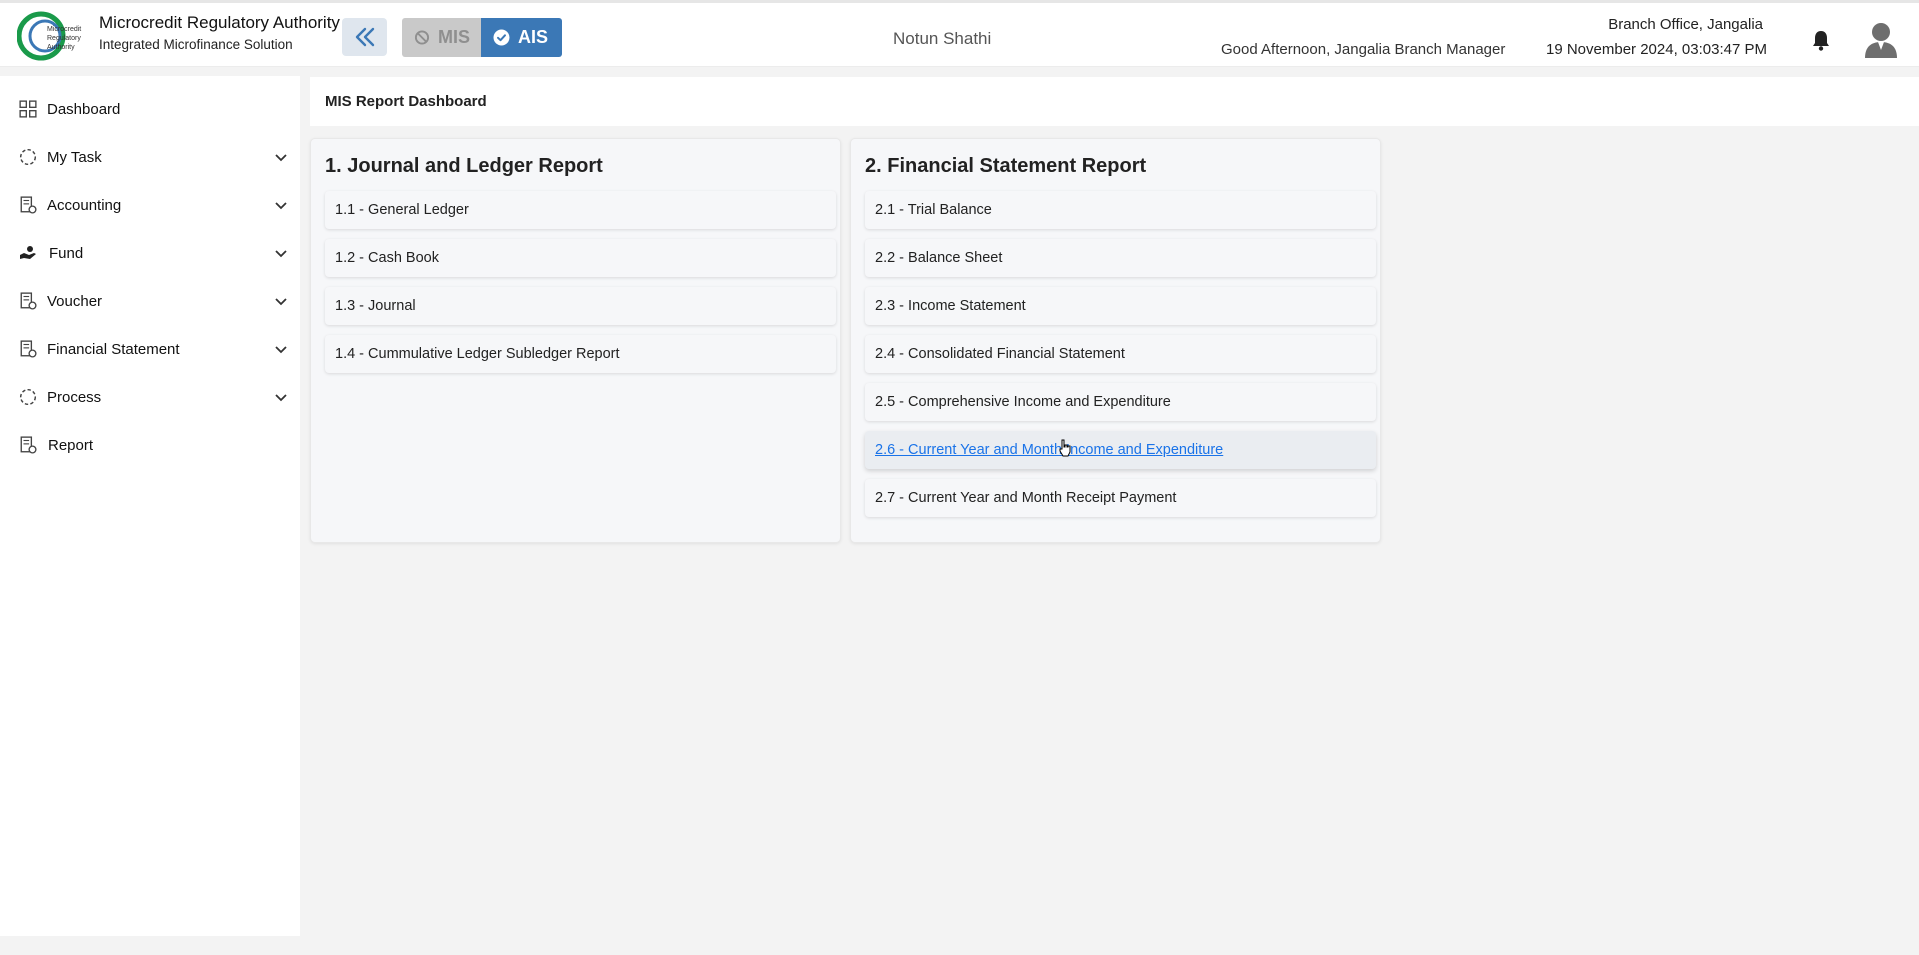 This screenshot has width=1919, height=955. Describe the element at coordinates (84, 109) in the screenshot. I see `sidebar-item-label: Dashboard` at that location.